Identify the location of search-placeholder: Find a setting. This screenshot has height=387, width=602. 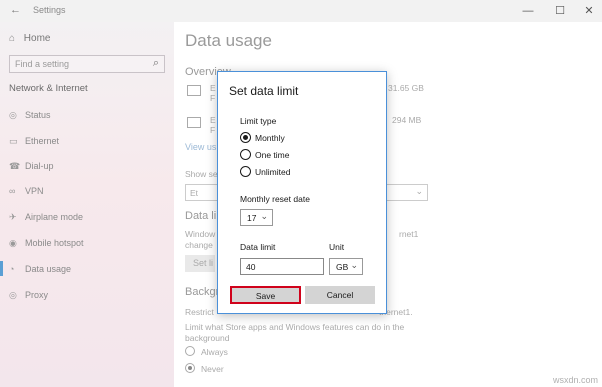
(42, 64).